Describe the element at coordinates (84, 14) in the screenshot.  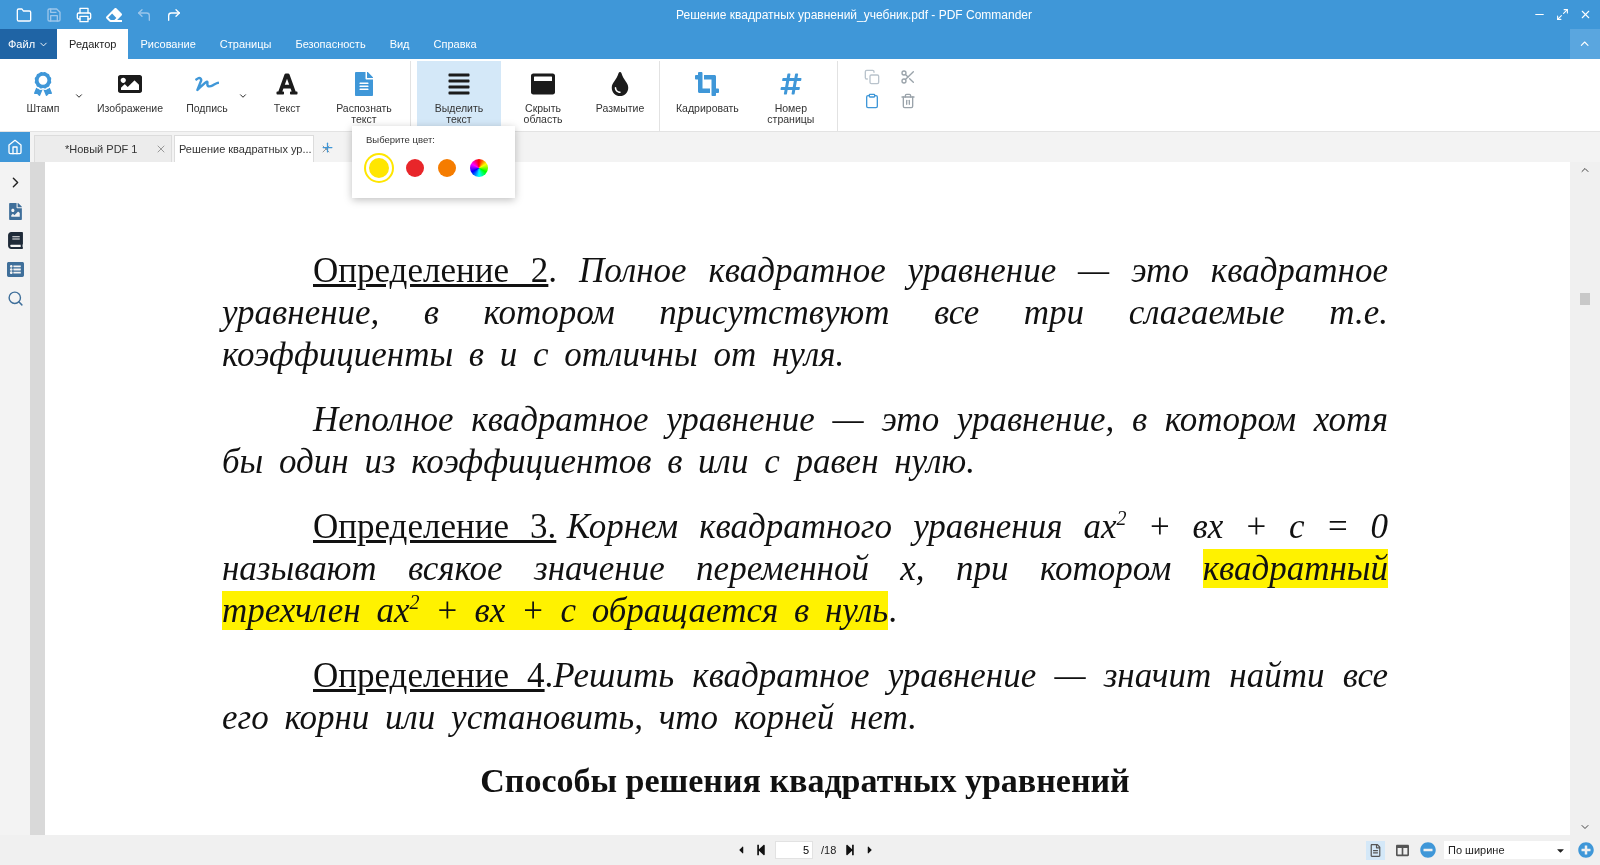
I see `print-icon` at that location.